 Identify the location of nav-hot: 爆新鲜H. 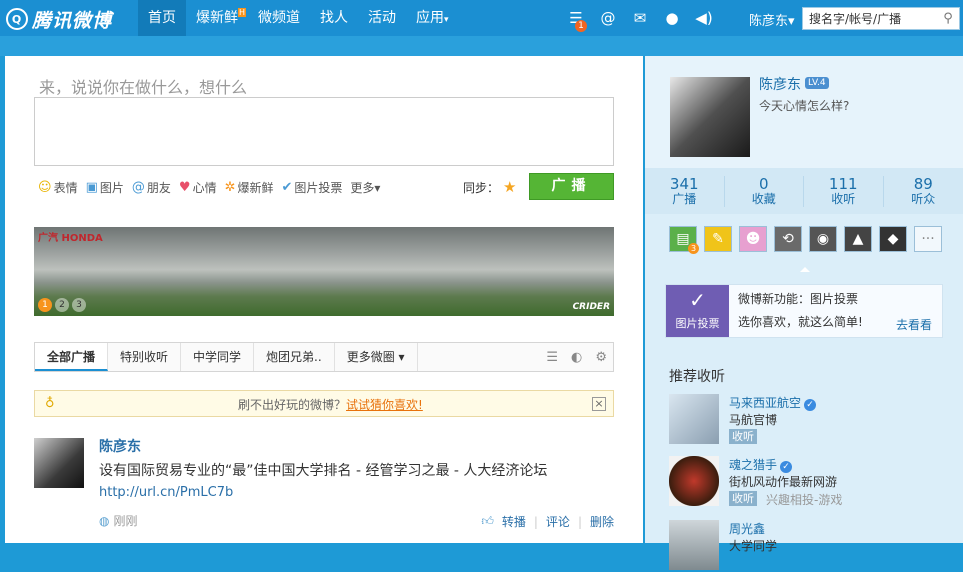
(217, 18).